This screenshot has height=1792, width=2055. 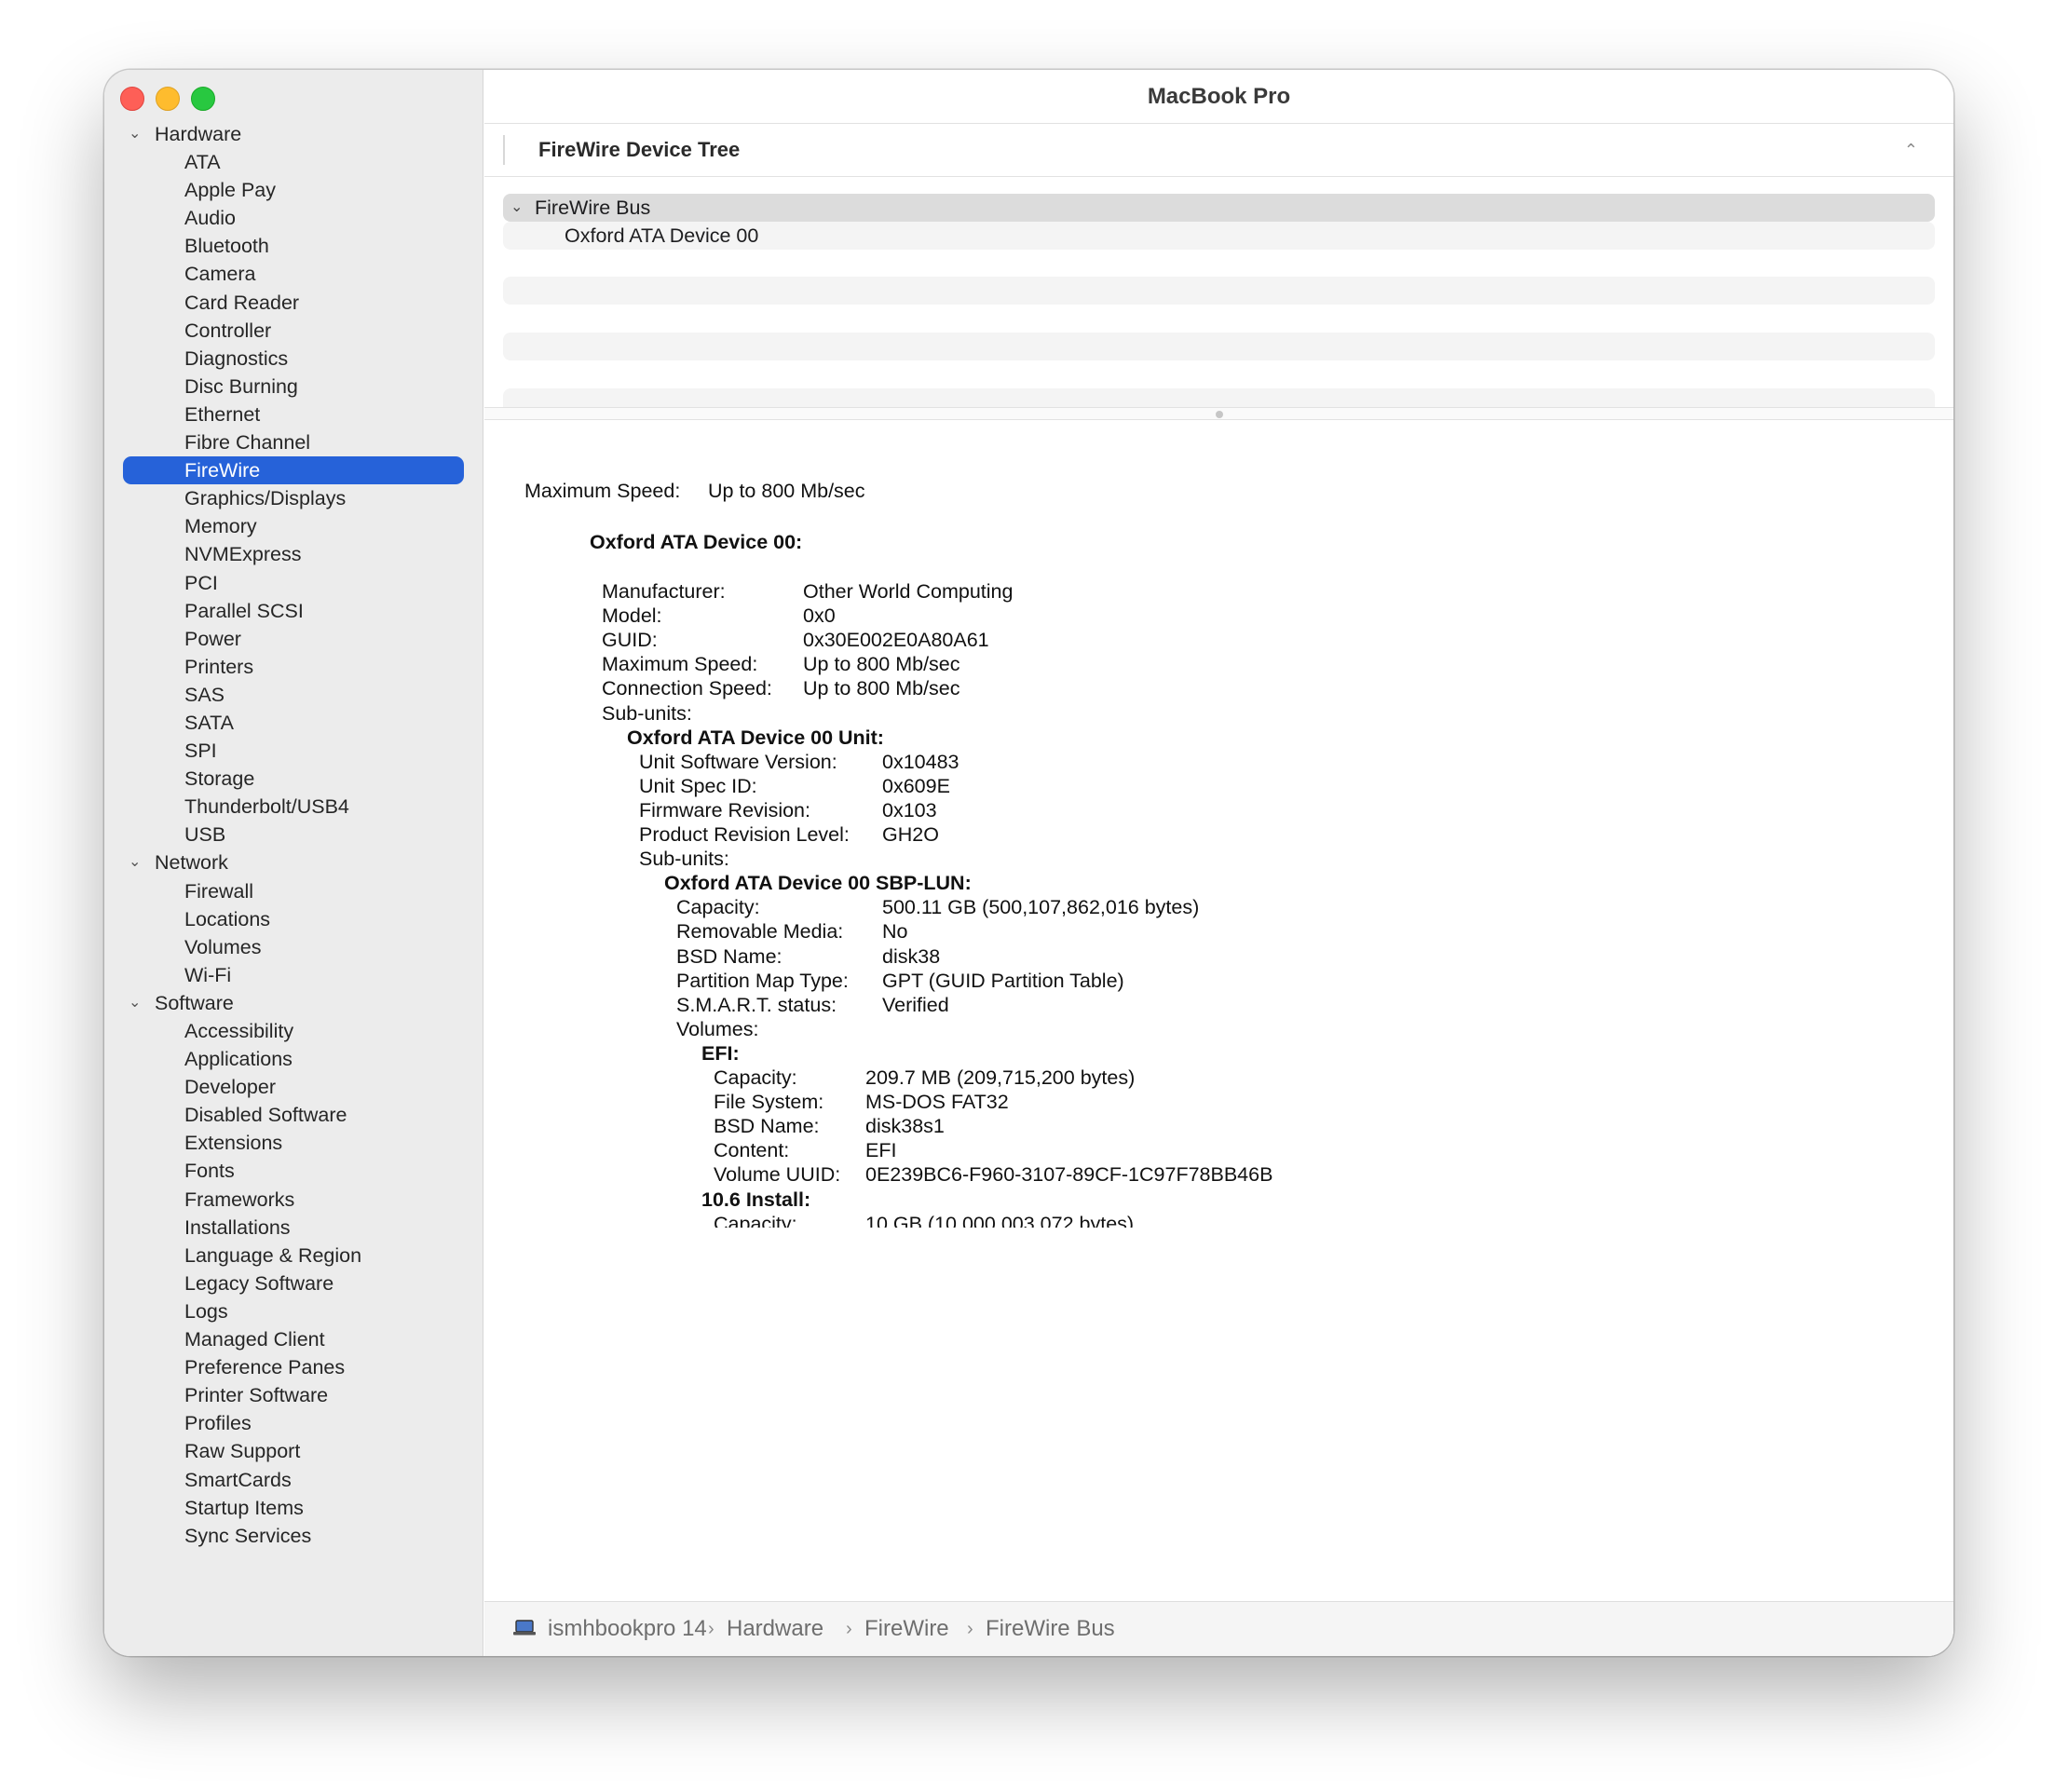 What do you see at coordinates (132, 99) in the screenshot?
I see `close-window-button` at bounding box center [132, 99].